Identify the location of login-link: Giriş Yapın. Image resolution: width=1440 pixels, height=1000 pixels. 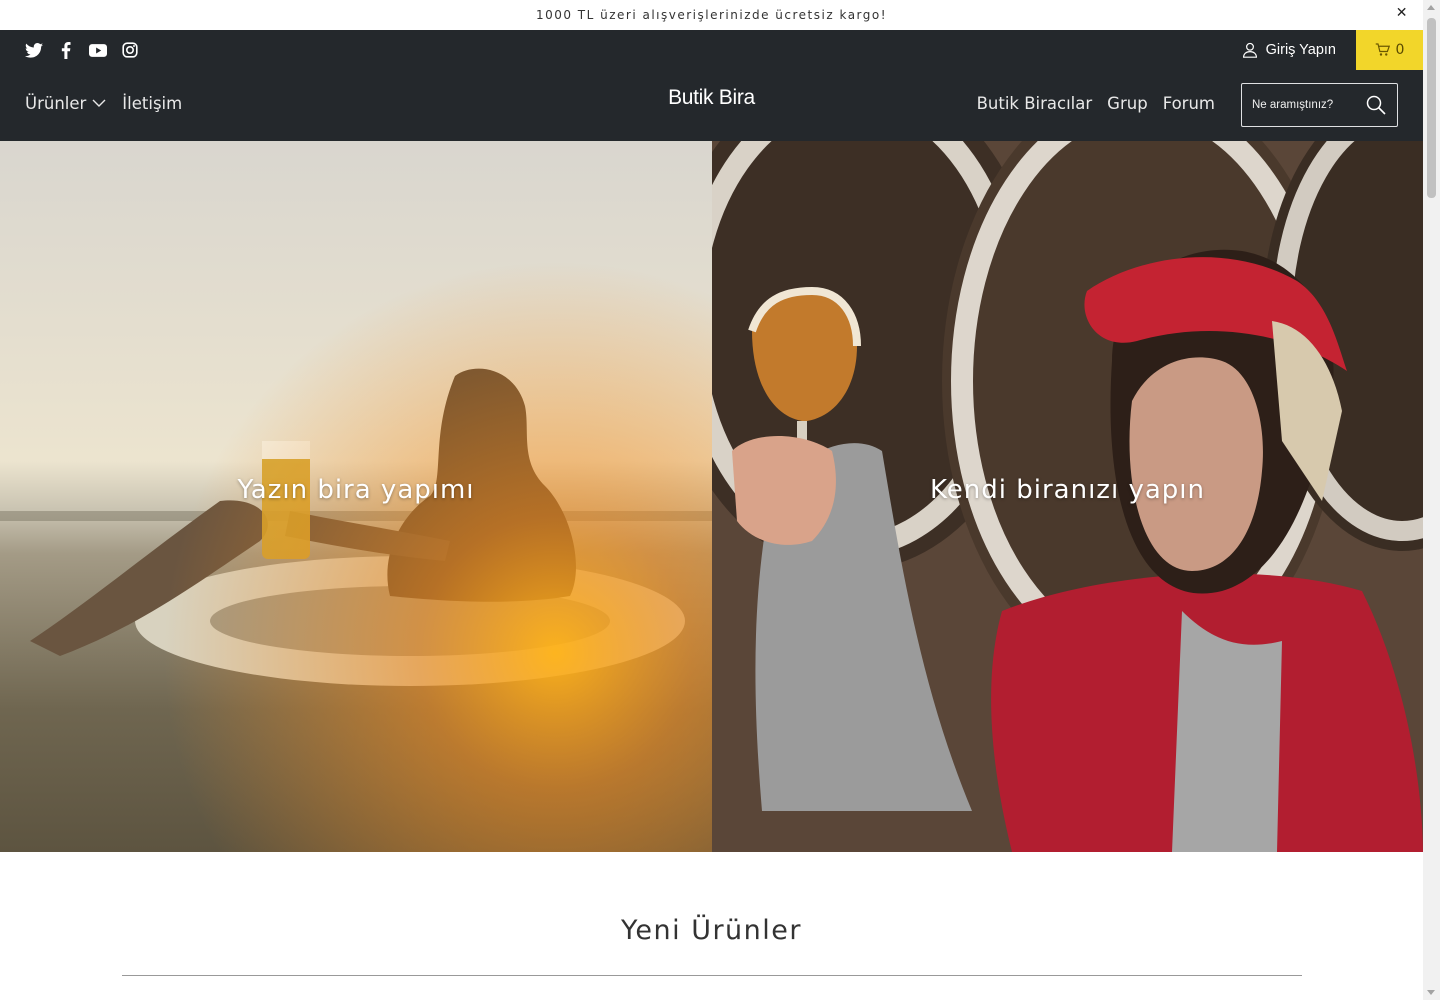
(1289, 50).